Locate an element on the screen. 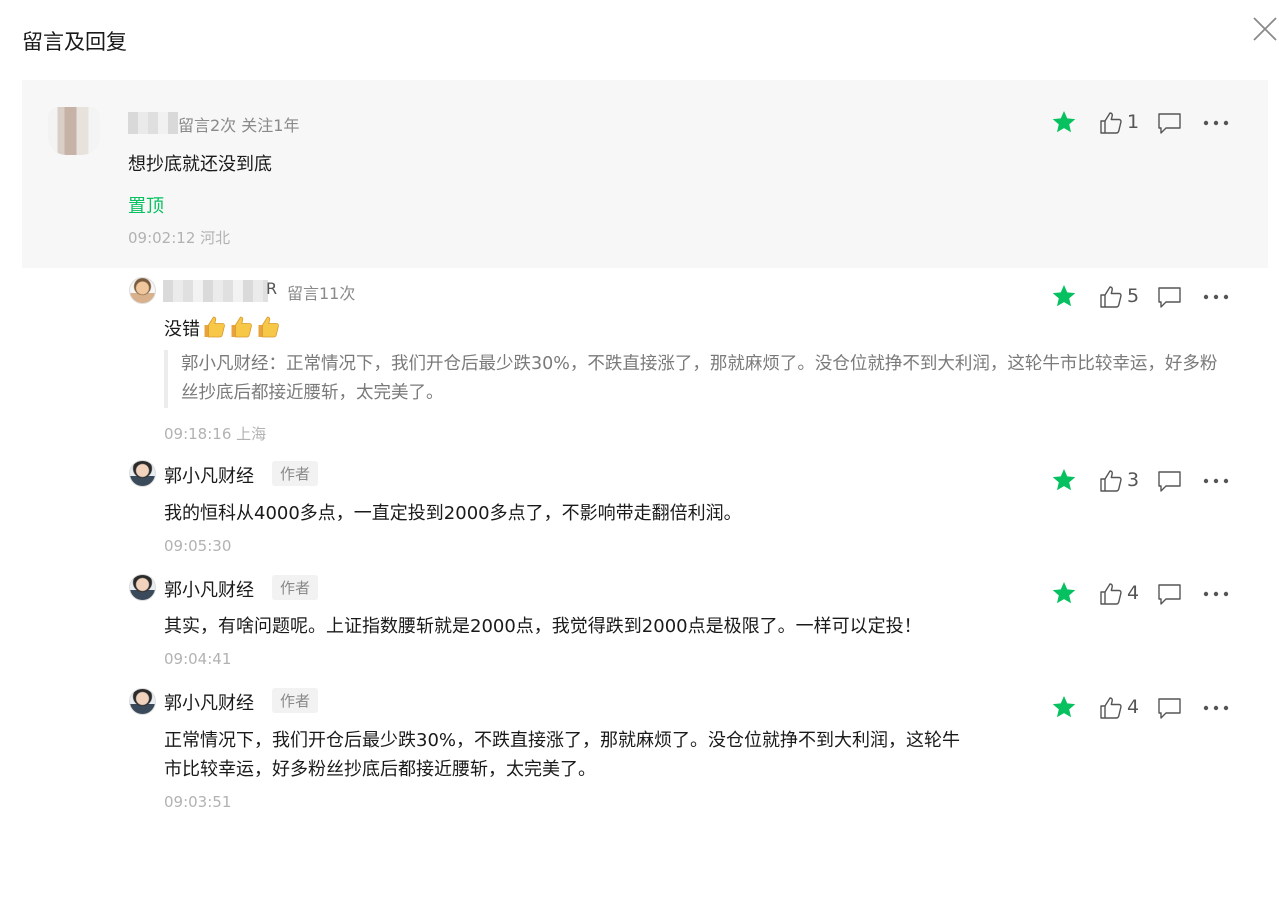 This screenshot has height=898, width=1279. comment-content: 想抄底就还没到底 is located at coordinates (200, 164).